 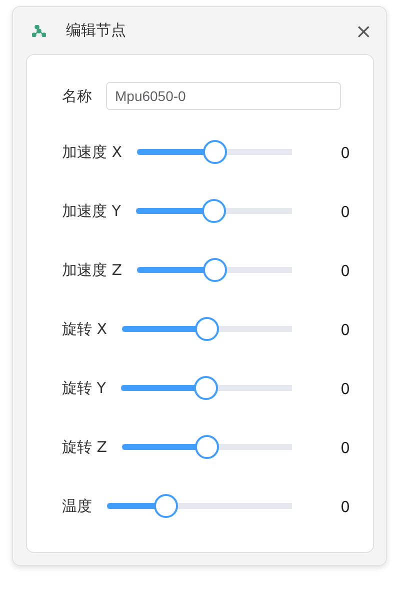 What do you see at coordinates (223, 96) in the screenshot?
I see `name-field: Mpu6050-0` at bounding box center [223, 96].